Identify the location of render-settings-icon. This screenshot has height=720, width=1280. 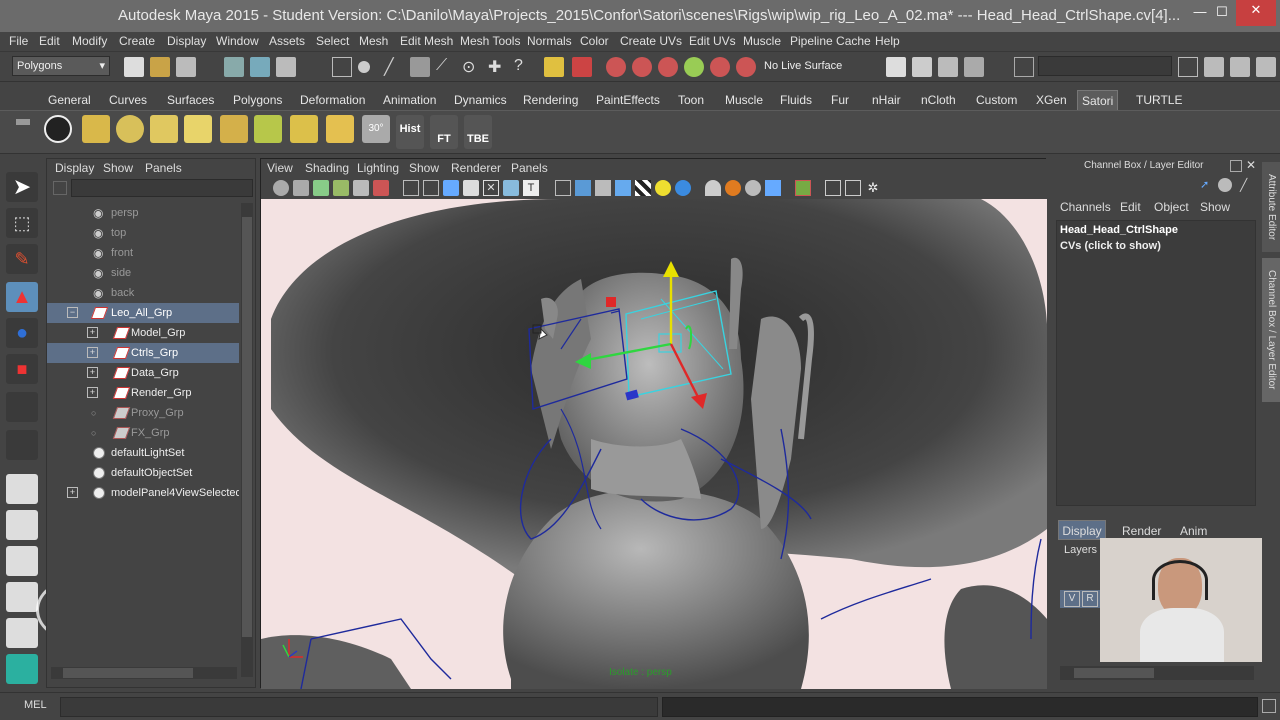
(974, 67).